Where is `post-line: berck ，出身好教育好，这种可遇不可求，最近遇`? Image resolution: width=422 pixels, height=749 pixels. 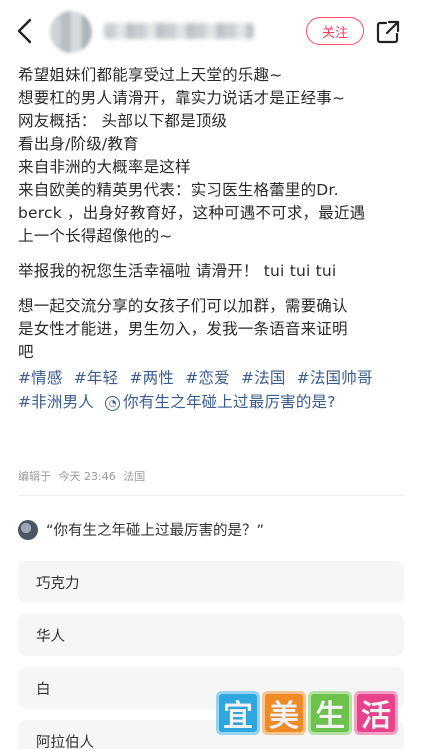 post-line: berck ，出身好教育好，这种可遇不可求，最近遇 is located at coordinates (192, 213).